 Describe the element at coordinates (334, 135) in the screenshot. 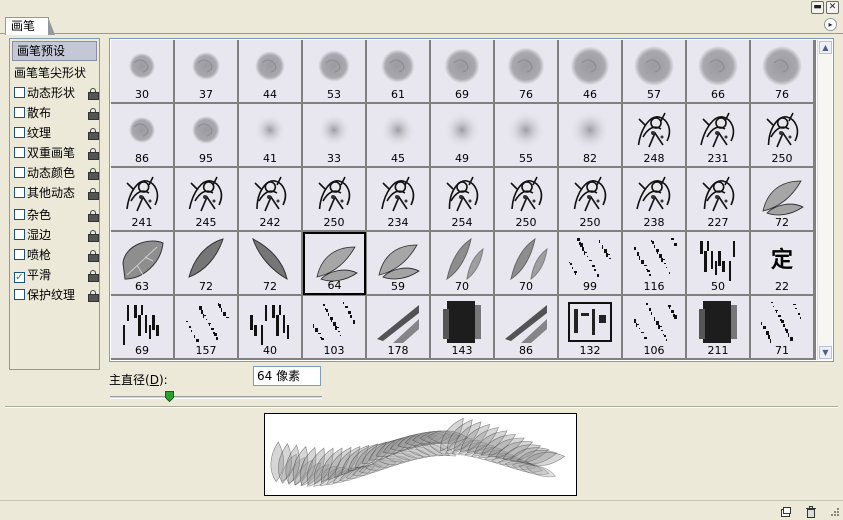

I see `brush-preset-cell: 33` at that location.